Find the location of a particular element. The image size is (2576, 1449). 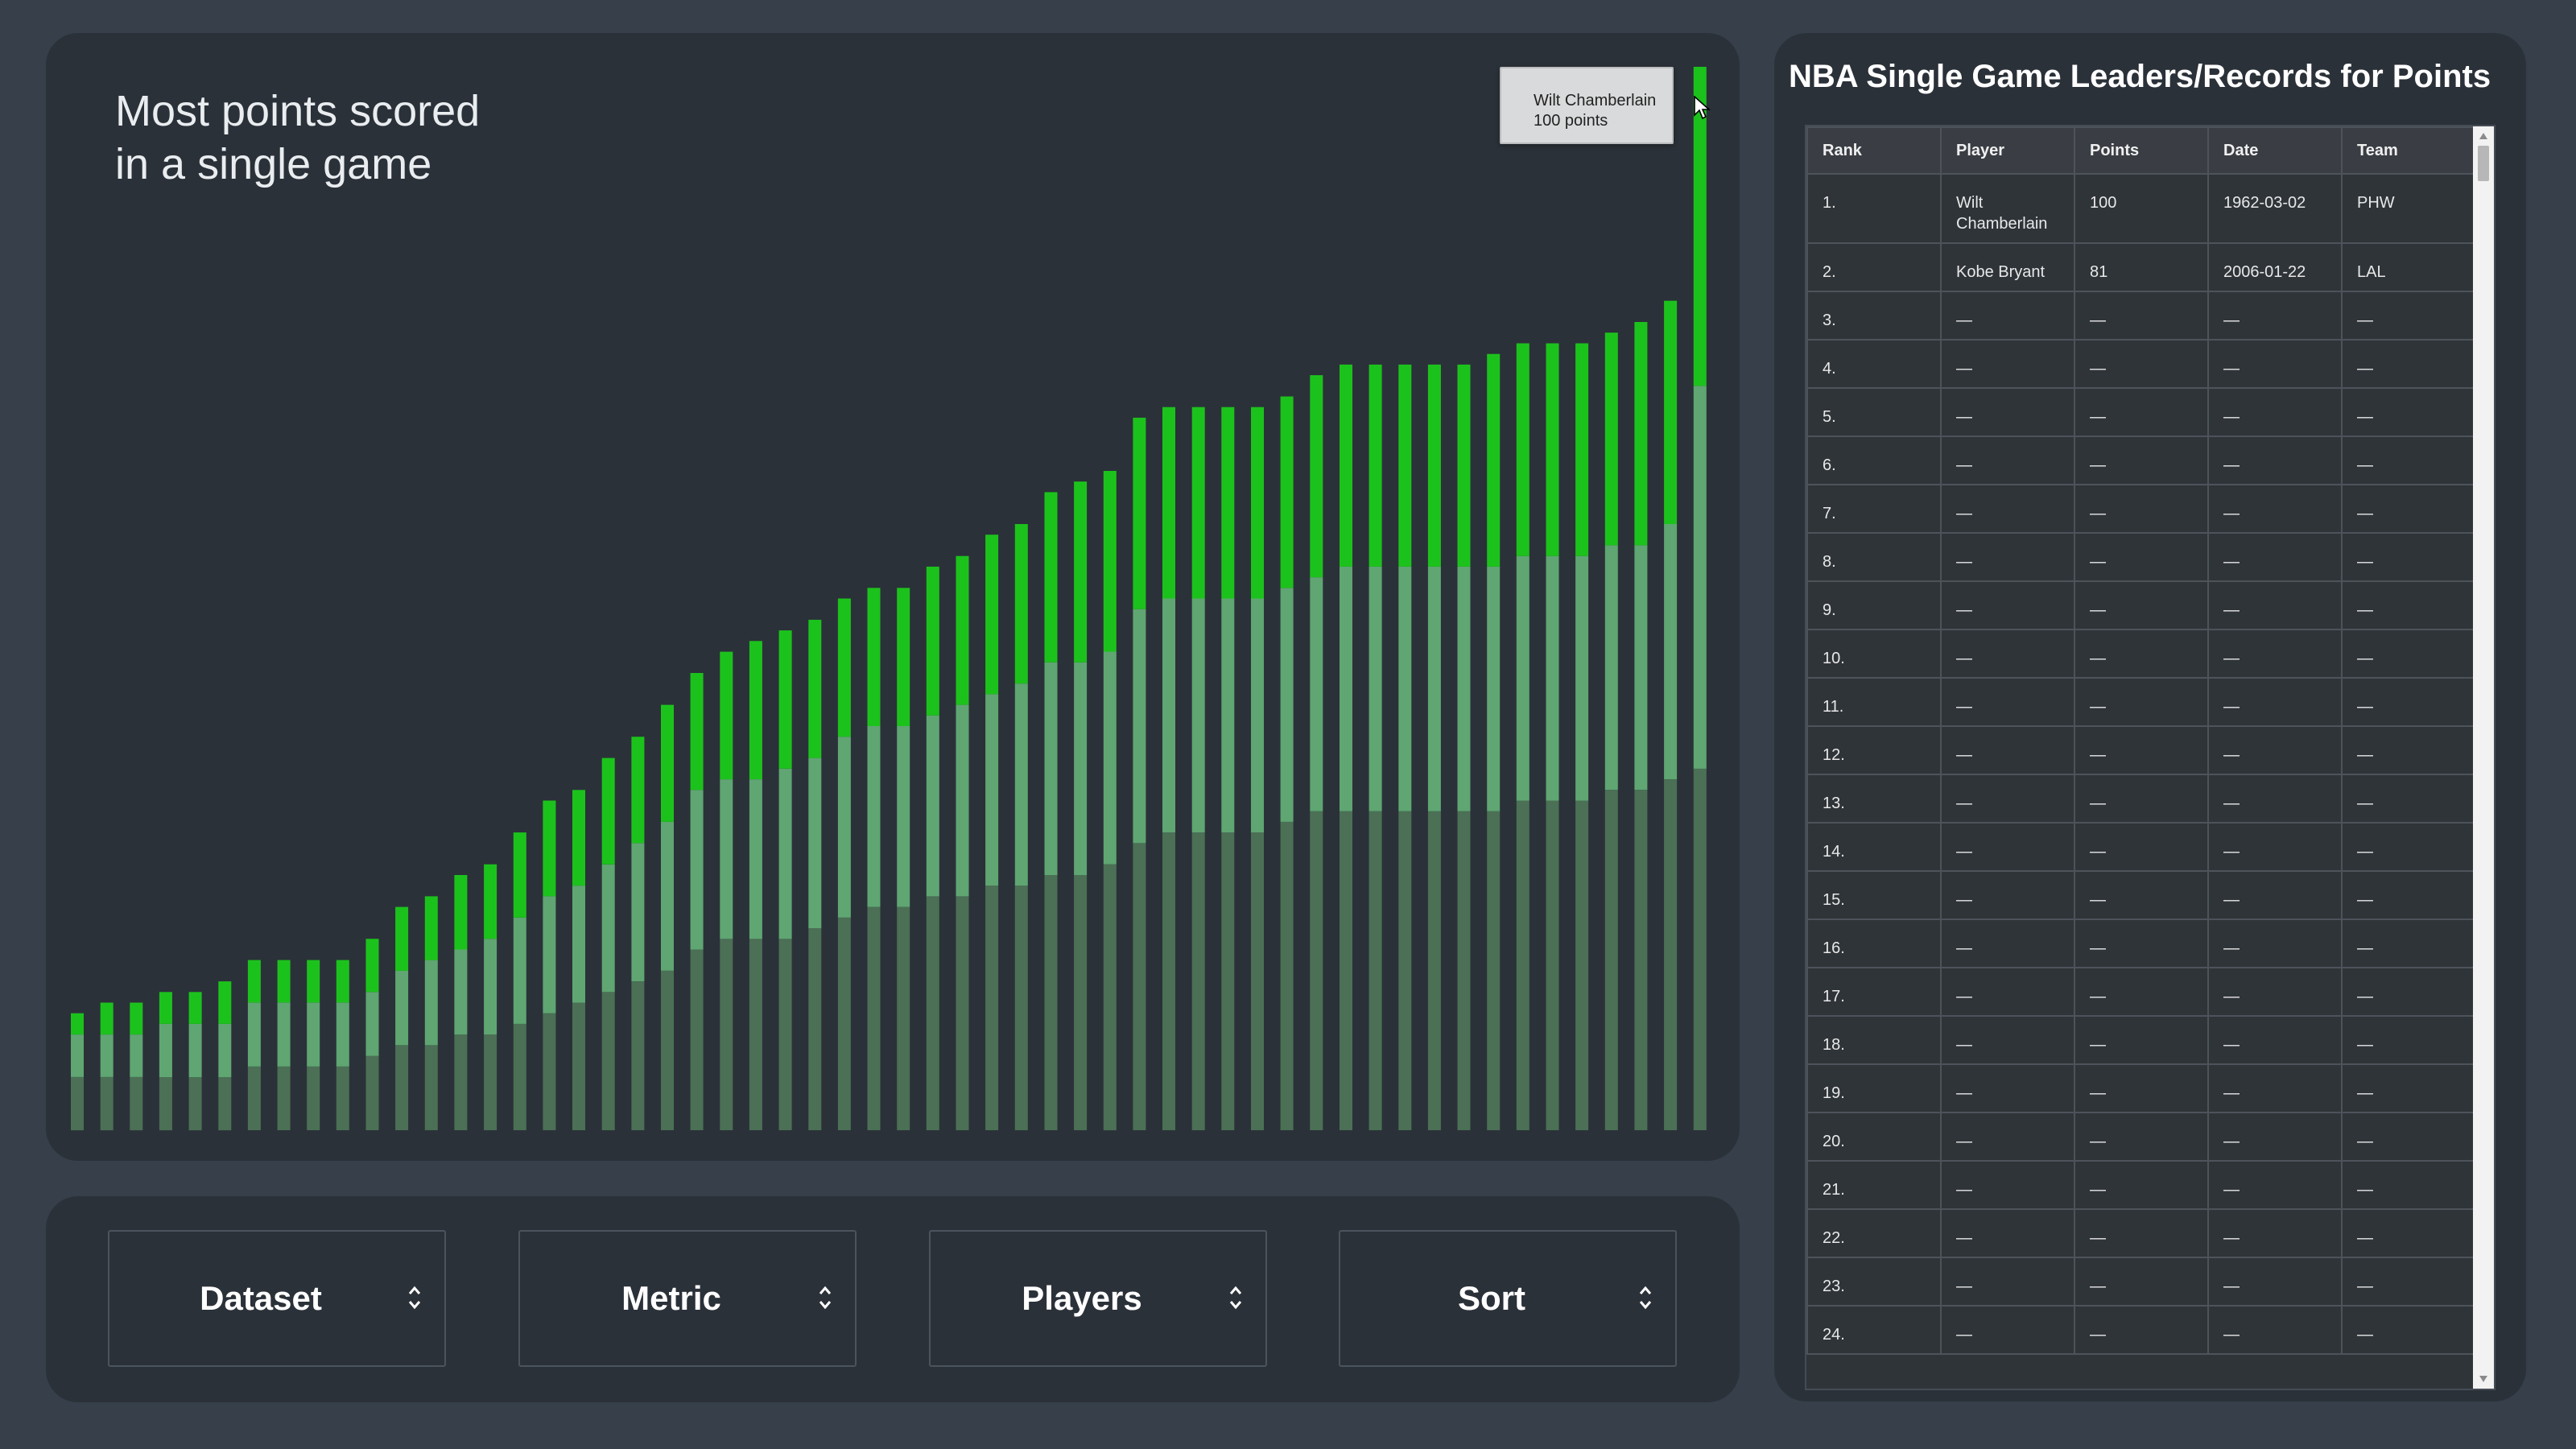

dataset-select: Dataset is located at coordinates (277, 1298).